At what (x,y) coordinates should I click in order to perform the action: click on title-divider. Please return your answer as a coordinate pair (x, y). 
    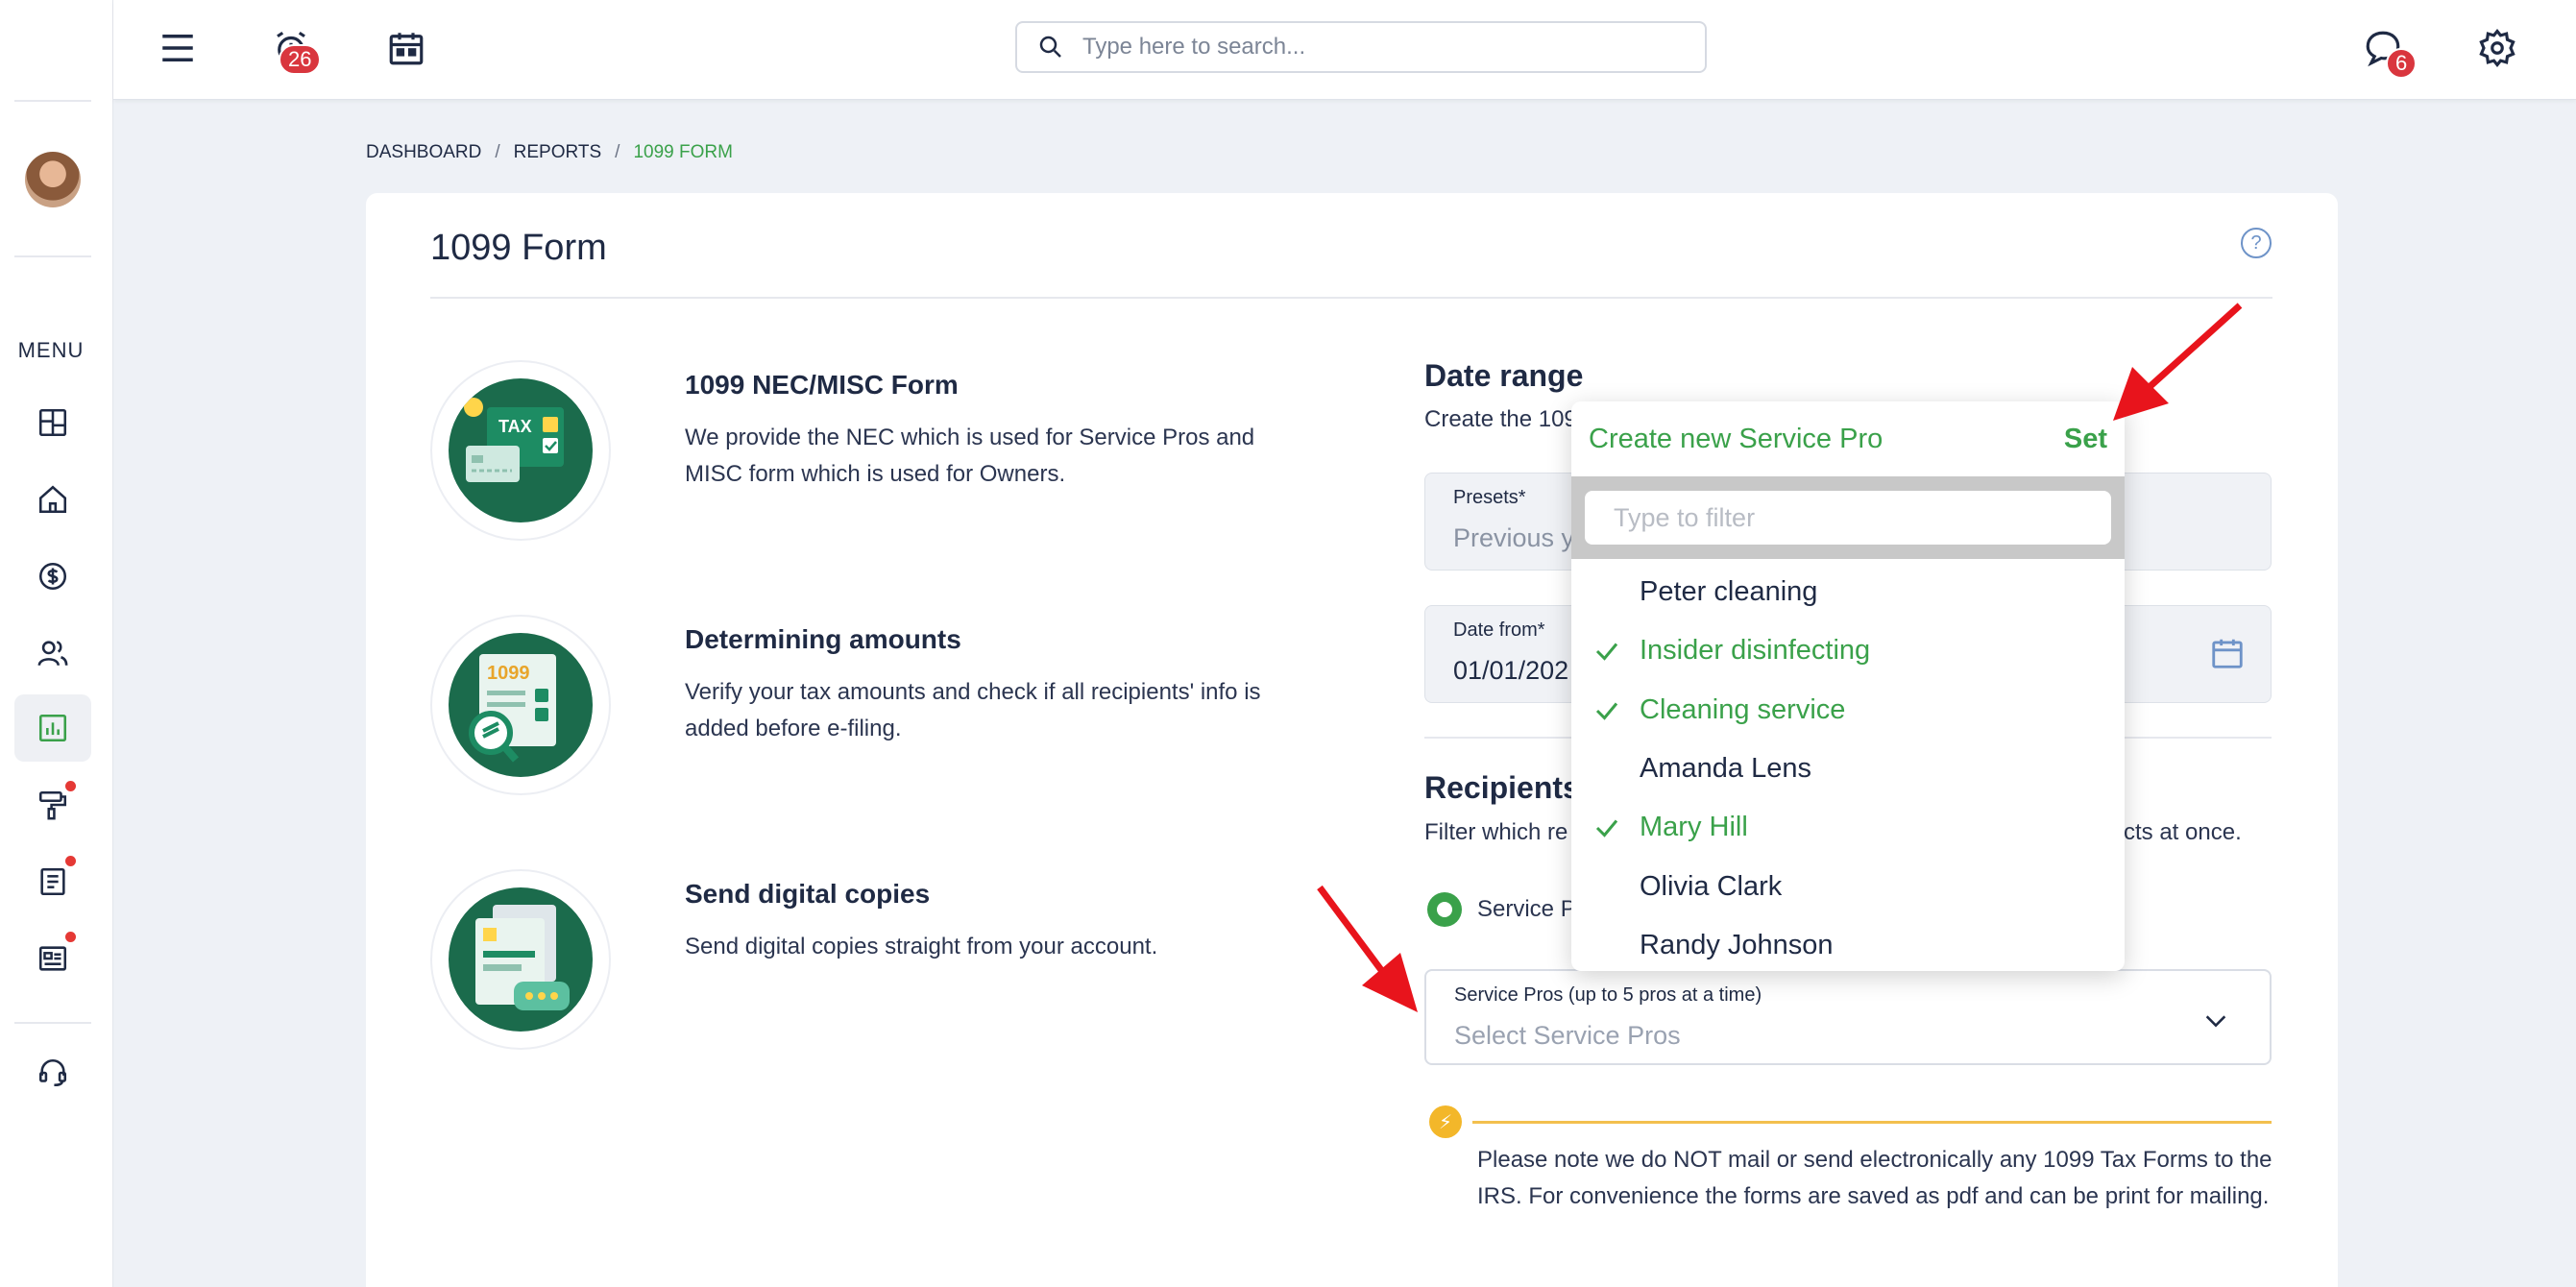
    Looking at the image, I should click on (1351, 298).